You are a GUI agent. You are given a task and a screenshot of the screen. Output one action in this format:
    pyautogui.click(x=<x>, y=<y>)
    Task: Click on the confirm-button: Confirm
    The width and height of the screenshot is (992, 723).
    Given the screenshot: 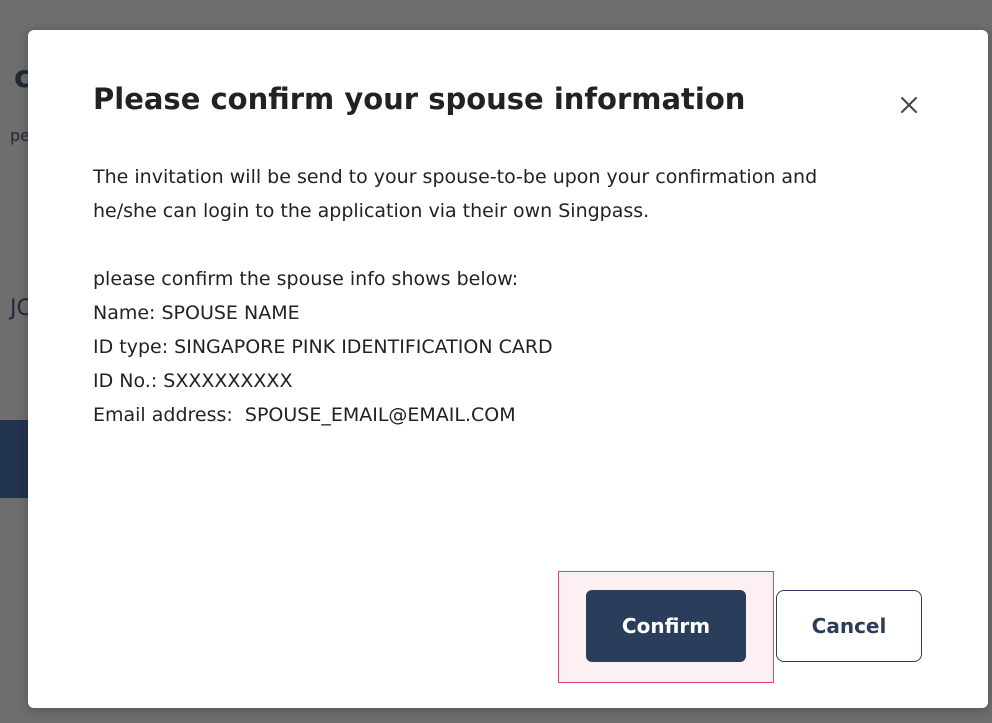 What is the action you would take?
    pyautogui.click(x=666, y=626)
    